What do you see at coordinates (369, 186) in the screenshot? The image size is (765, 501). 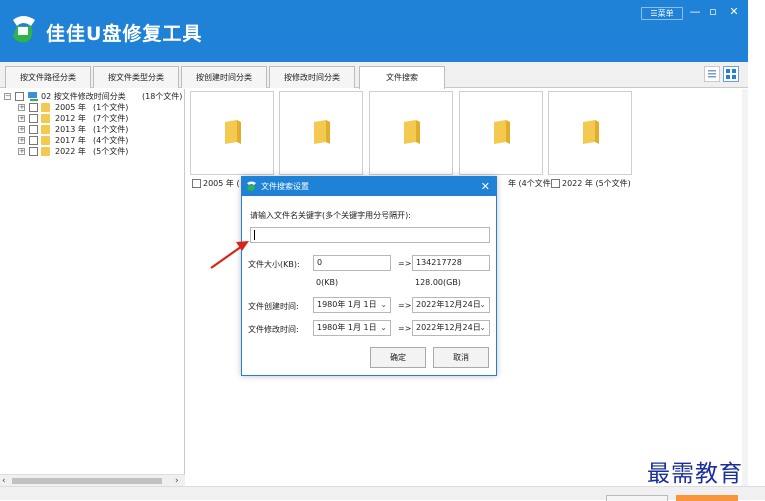 I see `dialog-title-bar: 文件搜索设置 ✕` at bounding box center [369, 186].